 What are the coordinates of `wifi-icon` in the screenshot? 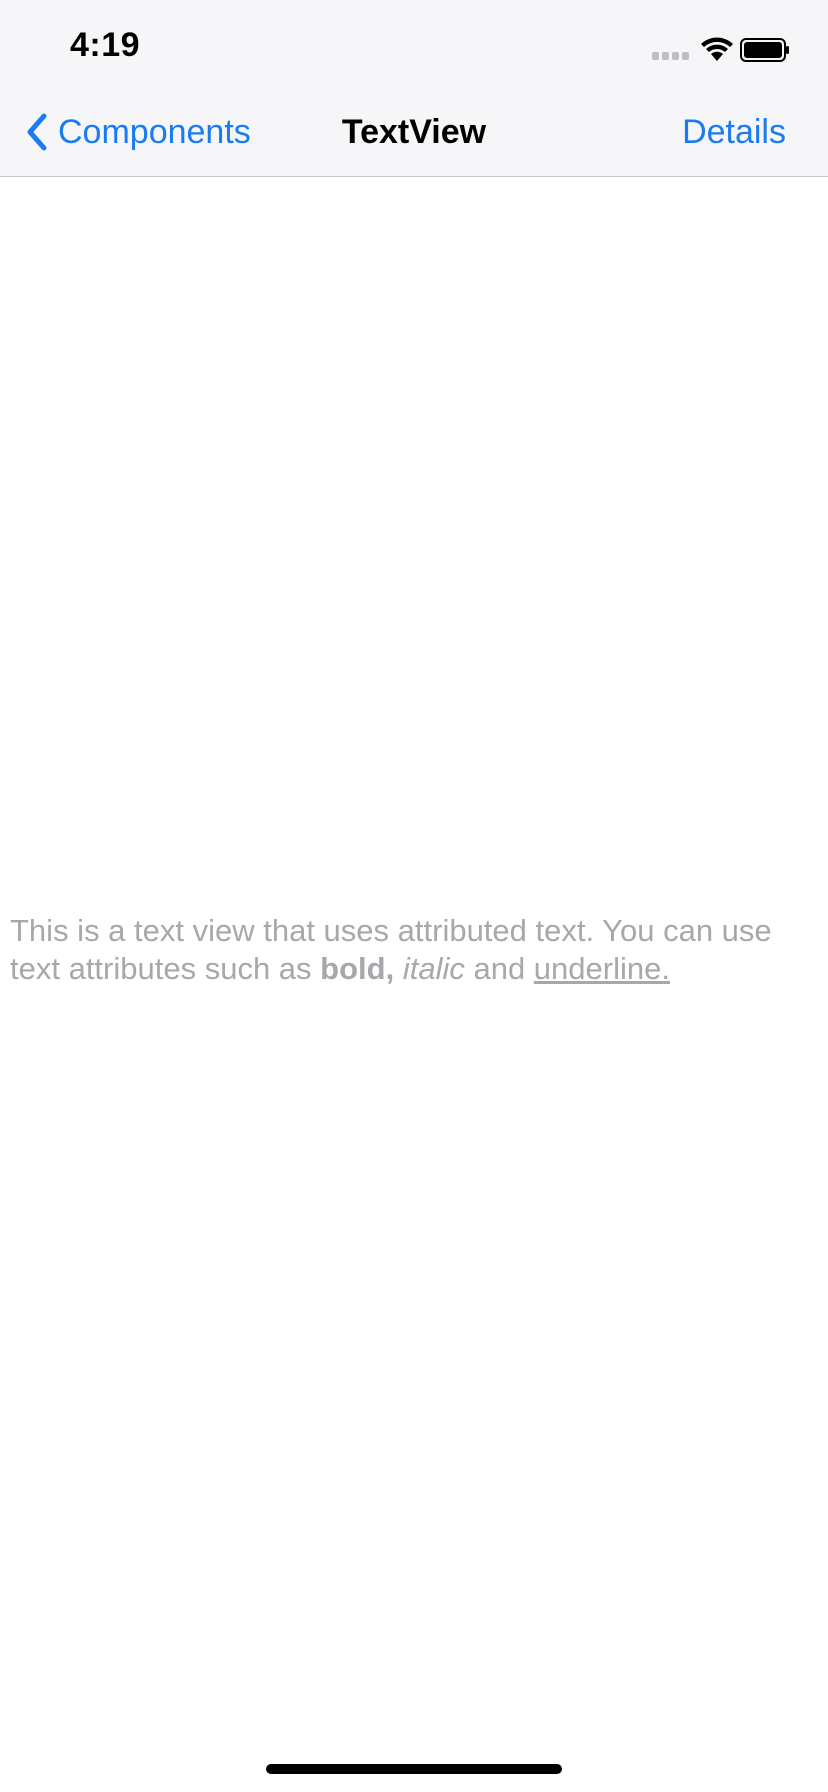 It's located at (717, 49).